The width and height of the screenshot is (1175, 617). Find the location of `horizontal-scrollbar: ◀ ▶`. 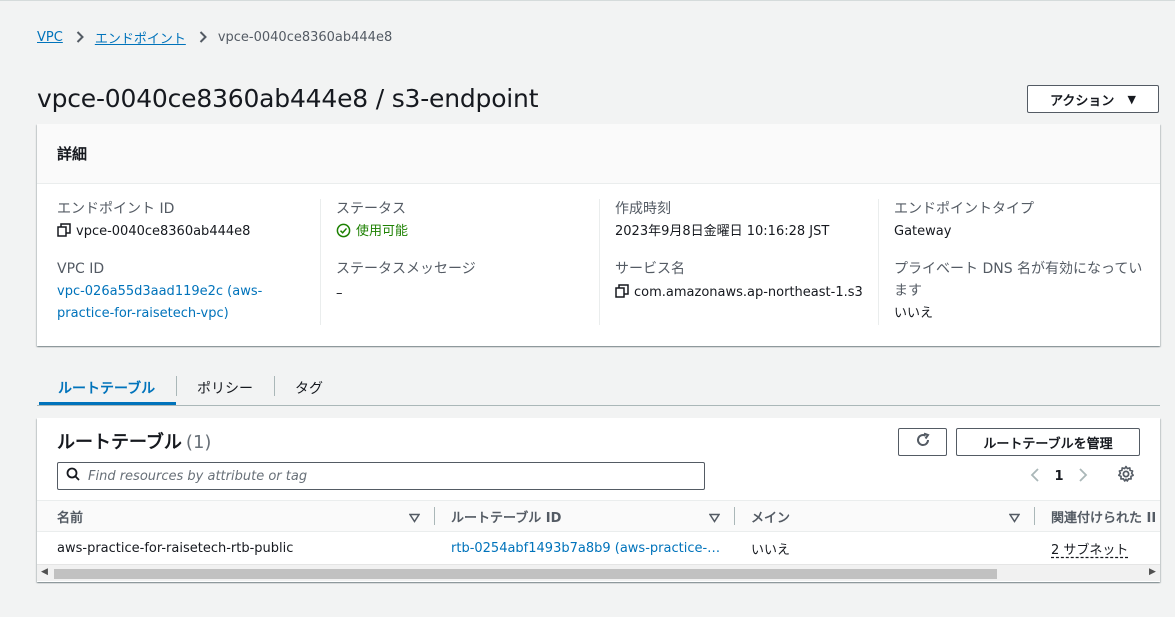

horizontal-scrollbar: ◀ ▶ is located at coordinates (598, 572).